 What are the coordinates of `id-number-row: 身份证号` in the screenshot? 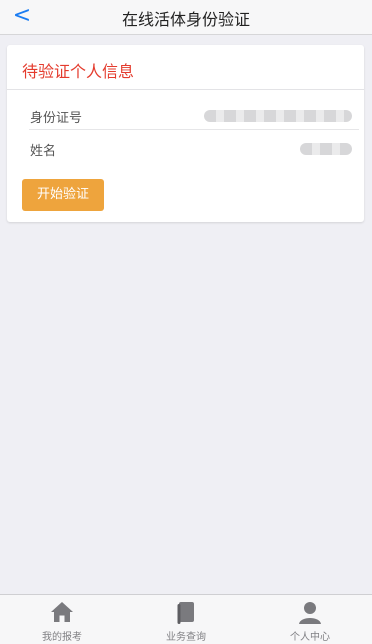 It's located at (190, 116).